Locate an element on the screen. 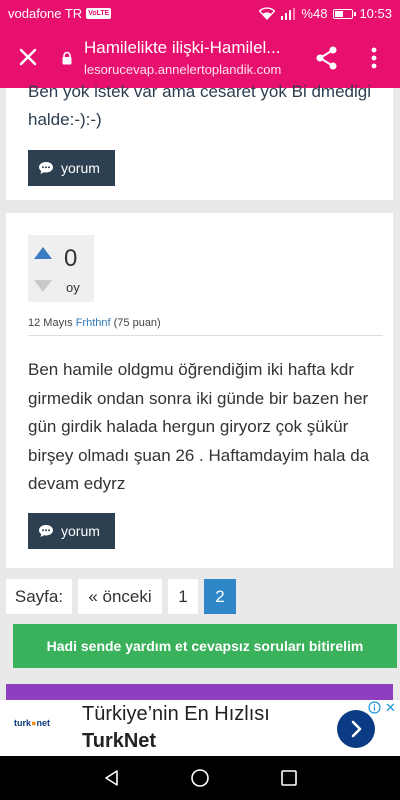  ad-open-button is located at coordinates (356, 729).